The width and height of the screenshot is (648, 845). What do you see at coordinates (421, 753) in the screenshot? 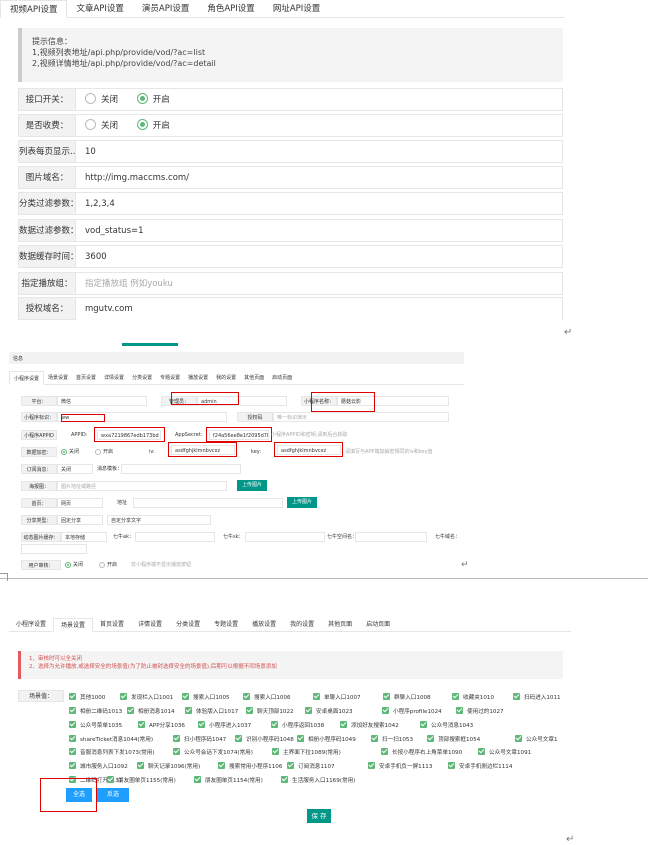
I see `scene-checkbox: 长按小程序右上角菜单1090` at bounding box center [421, 753].